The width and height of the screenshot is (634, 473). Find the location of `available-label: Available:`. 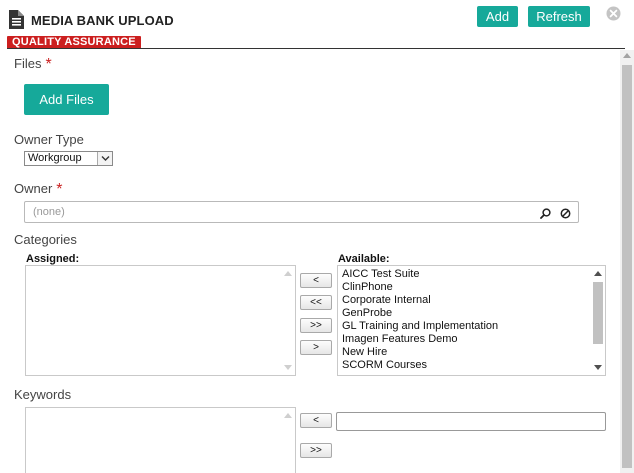

available-label: Available: is located at coordinates (364, 259).